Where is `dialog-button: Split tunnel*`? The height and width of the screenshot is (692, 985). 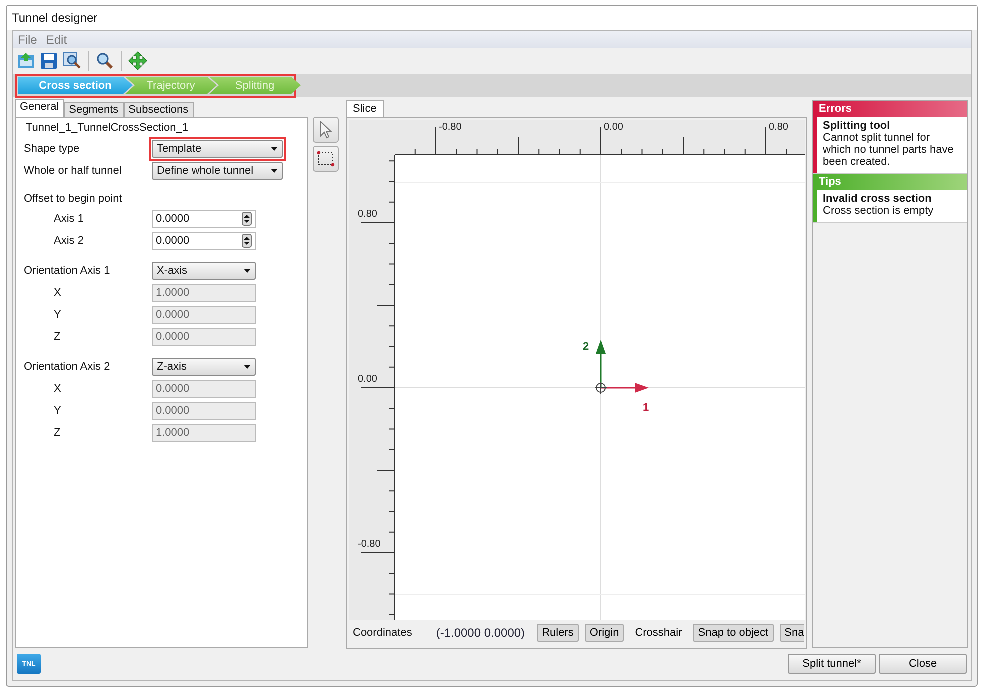
dialog-button: Split tunnel* is located at coordinates (832, 664).